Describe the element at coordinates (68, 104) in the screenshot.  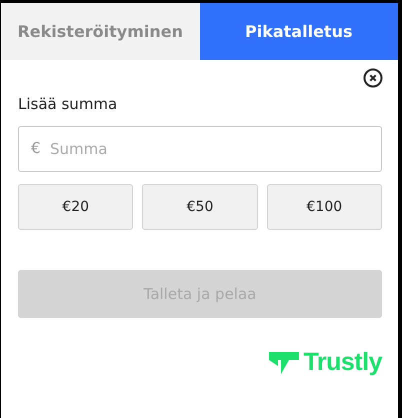
I see `field-label: Lisää summa` at that location.